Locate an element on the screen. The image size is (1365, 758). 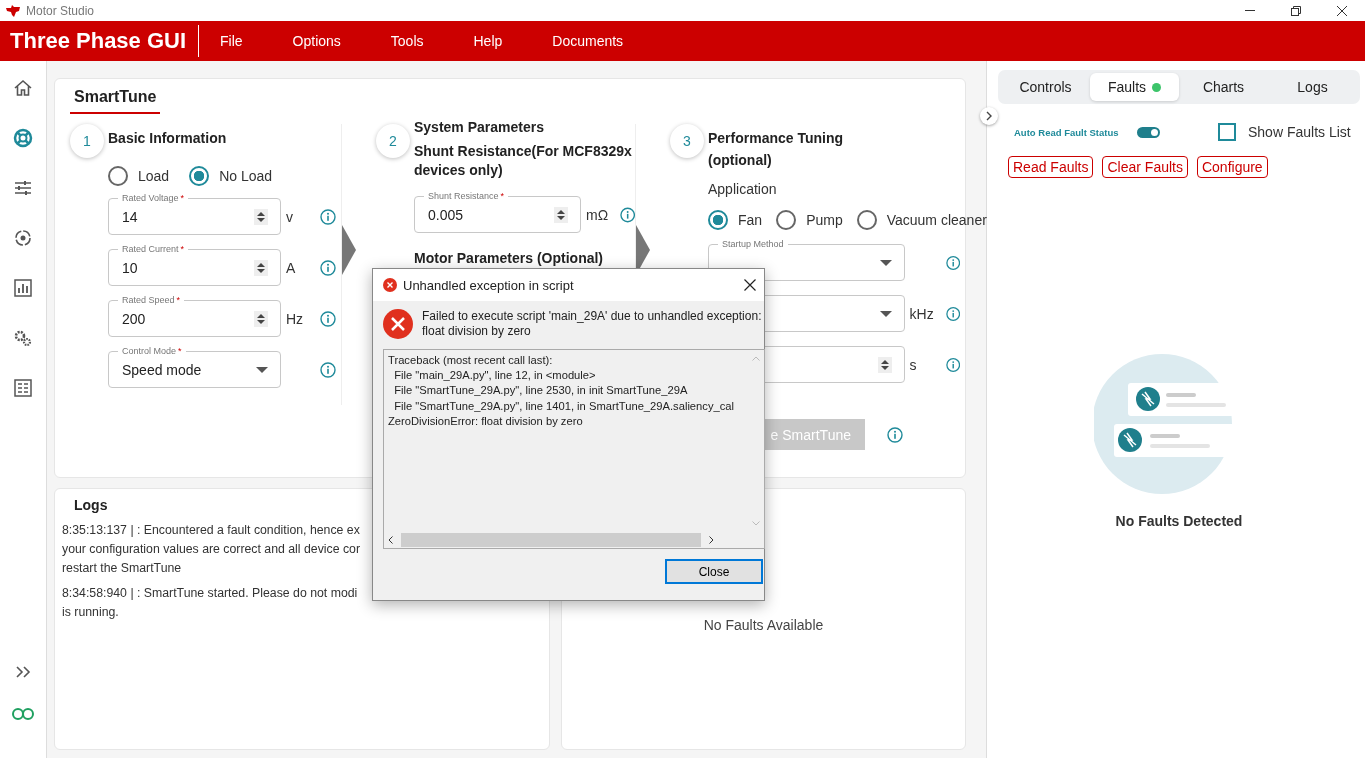
radio-option: Fan is located at coordinates (735, 220).